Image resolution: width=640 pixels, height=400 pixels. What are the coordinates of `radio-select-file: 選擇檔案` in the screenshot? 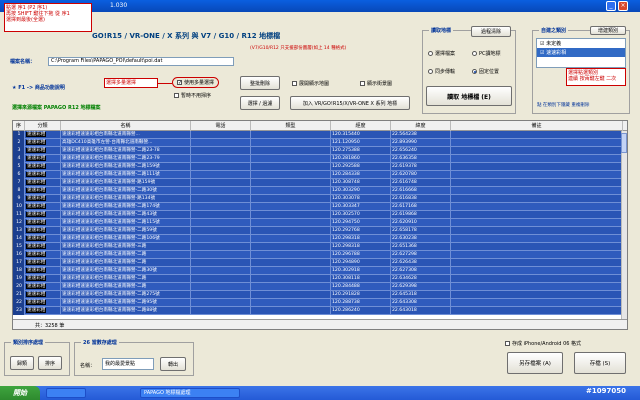 It's located at (441, 53).